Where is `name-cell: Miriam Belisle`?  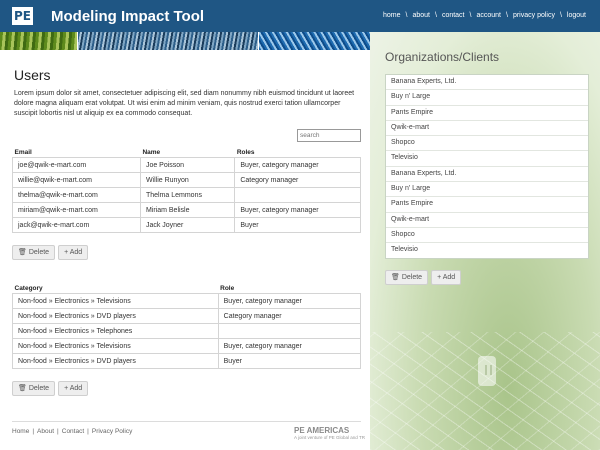 name-cell: Miriam Belisle is located at coordinates (187, 210).